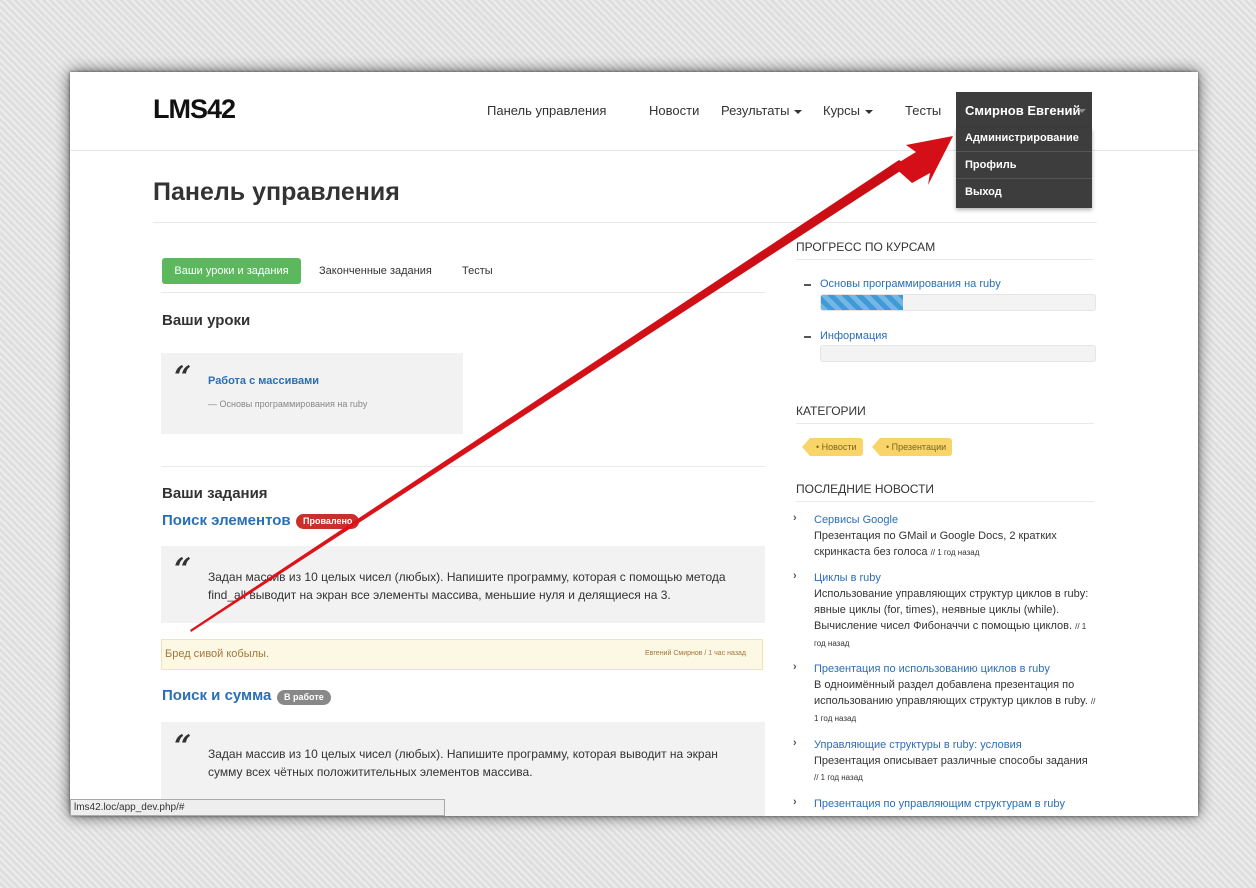  What do you see at coordinates (842, 110) in the screenshot?
I see `nav-courses-label: Курсы` at bounding box center [842, 110].